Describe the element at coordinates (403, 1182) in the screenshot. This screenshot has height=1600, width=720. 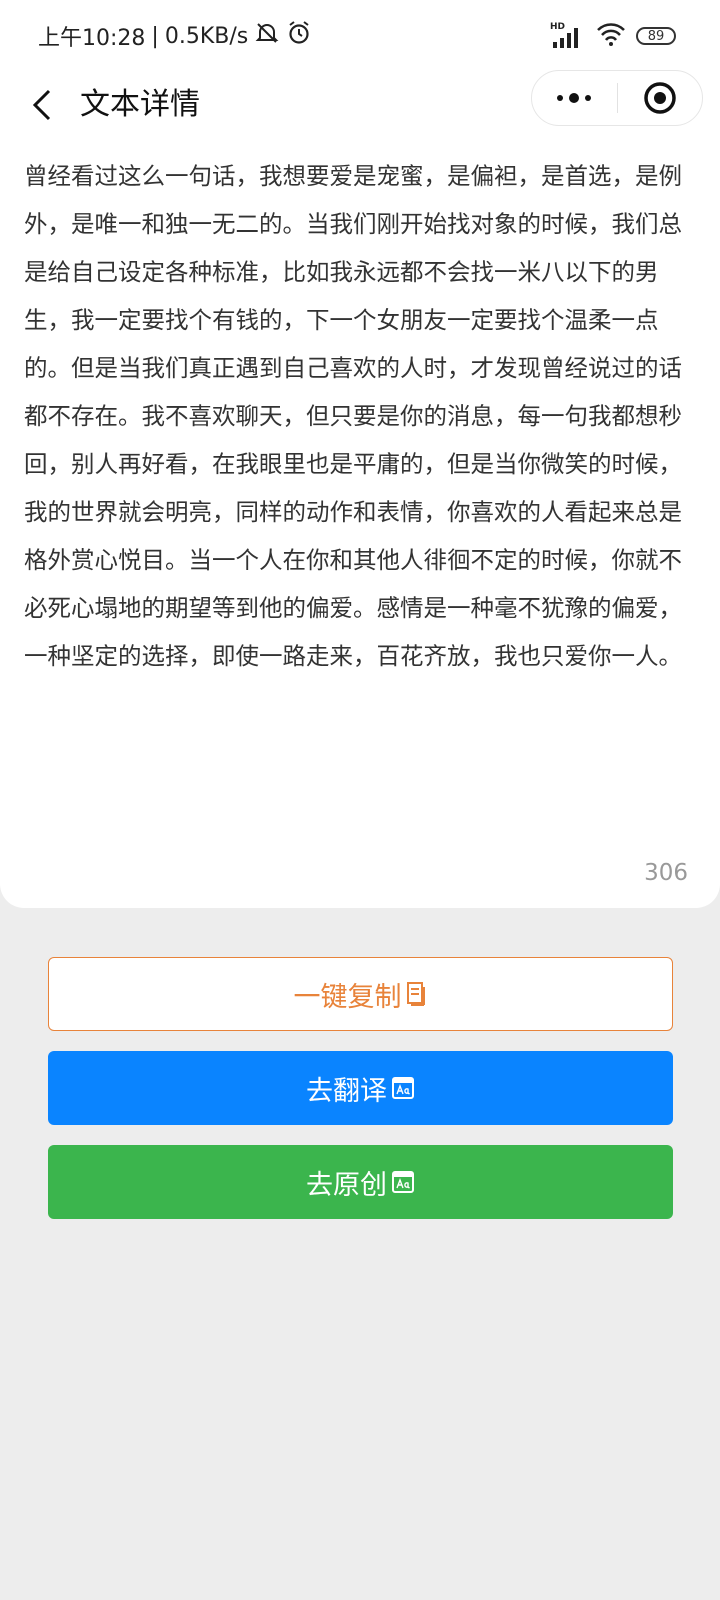
I see `original-icon` at that location.